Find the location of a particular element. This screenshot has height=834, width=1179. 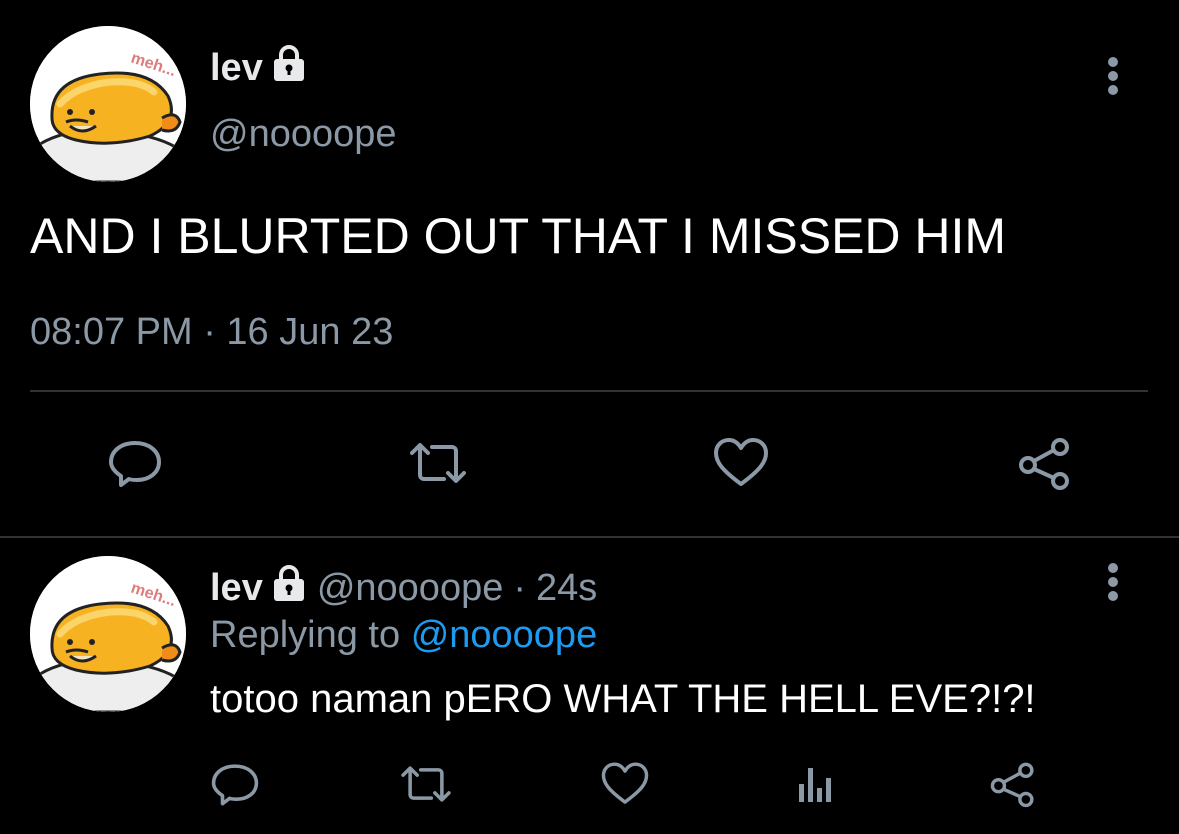

tweet-text: AND I BLURTED OUT THAT I MISSED HIM is located at coordinates (518, 236).